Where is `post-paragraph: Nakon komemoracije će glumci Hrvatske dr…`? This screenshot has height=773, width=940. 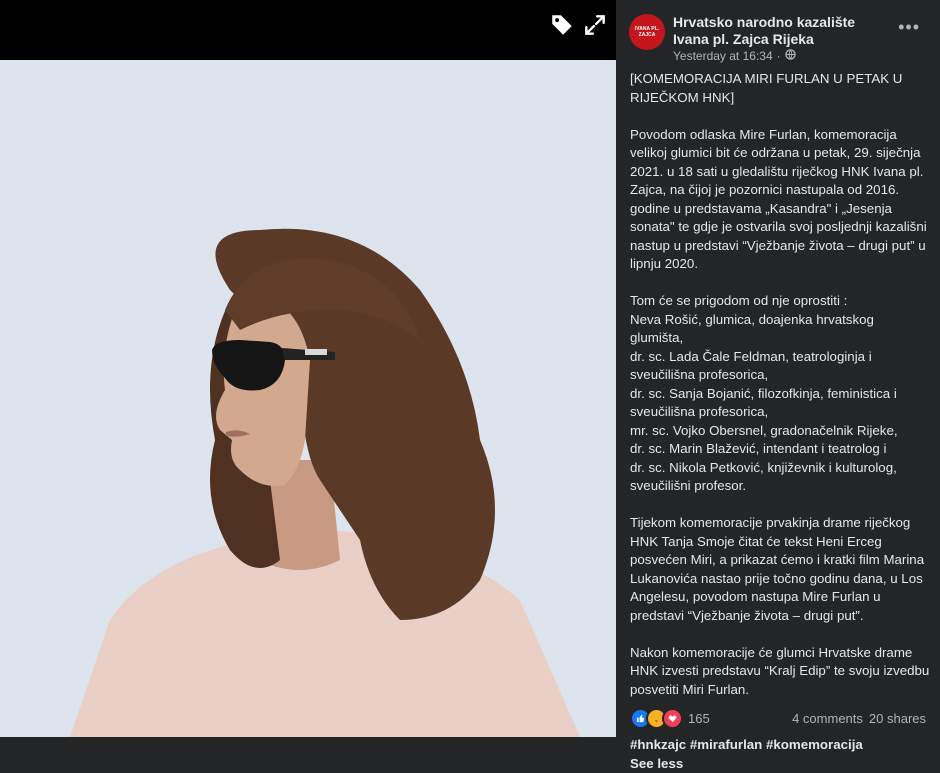 post-paragraph: Nakon komemoracije će glumci Hrvatske dr… is located at coordinates (780, 670).